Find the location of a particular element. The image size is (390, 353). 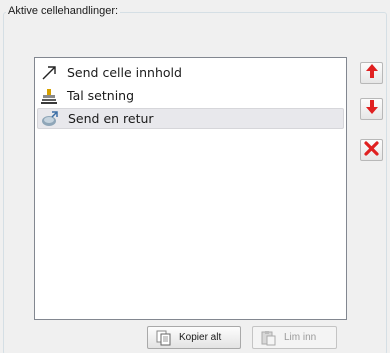

list-item-send-return: Send en retur is located at coordinates (190, 118).